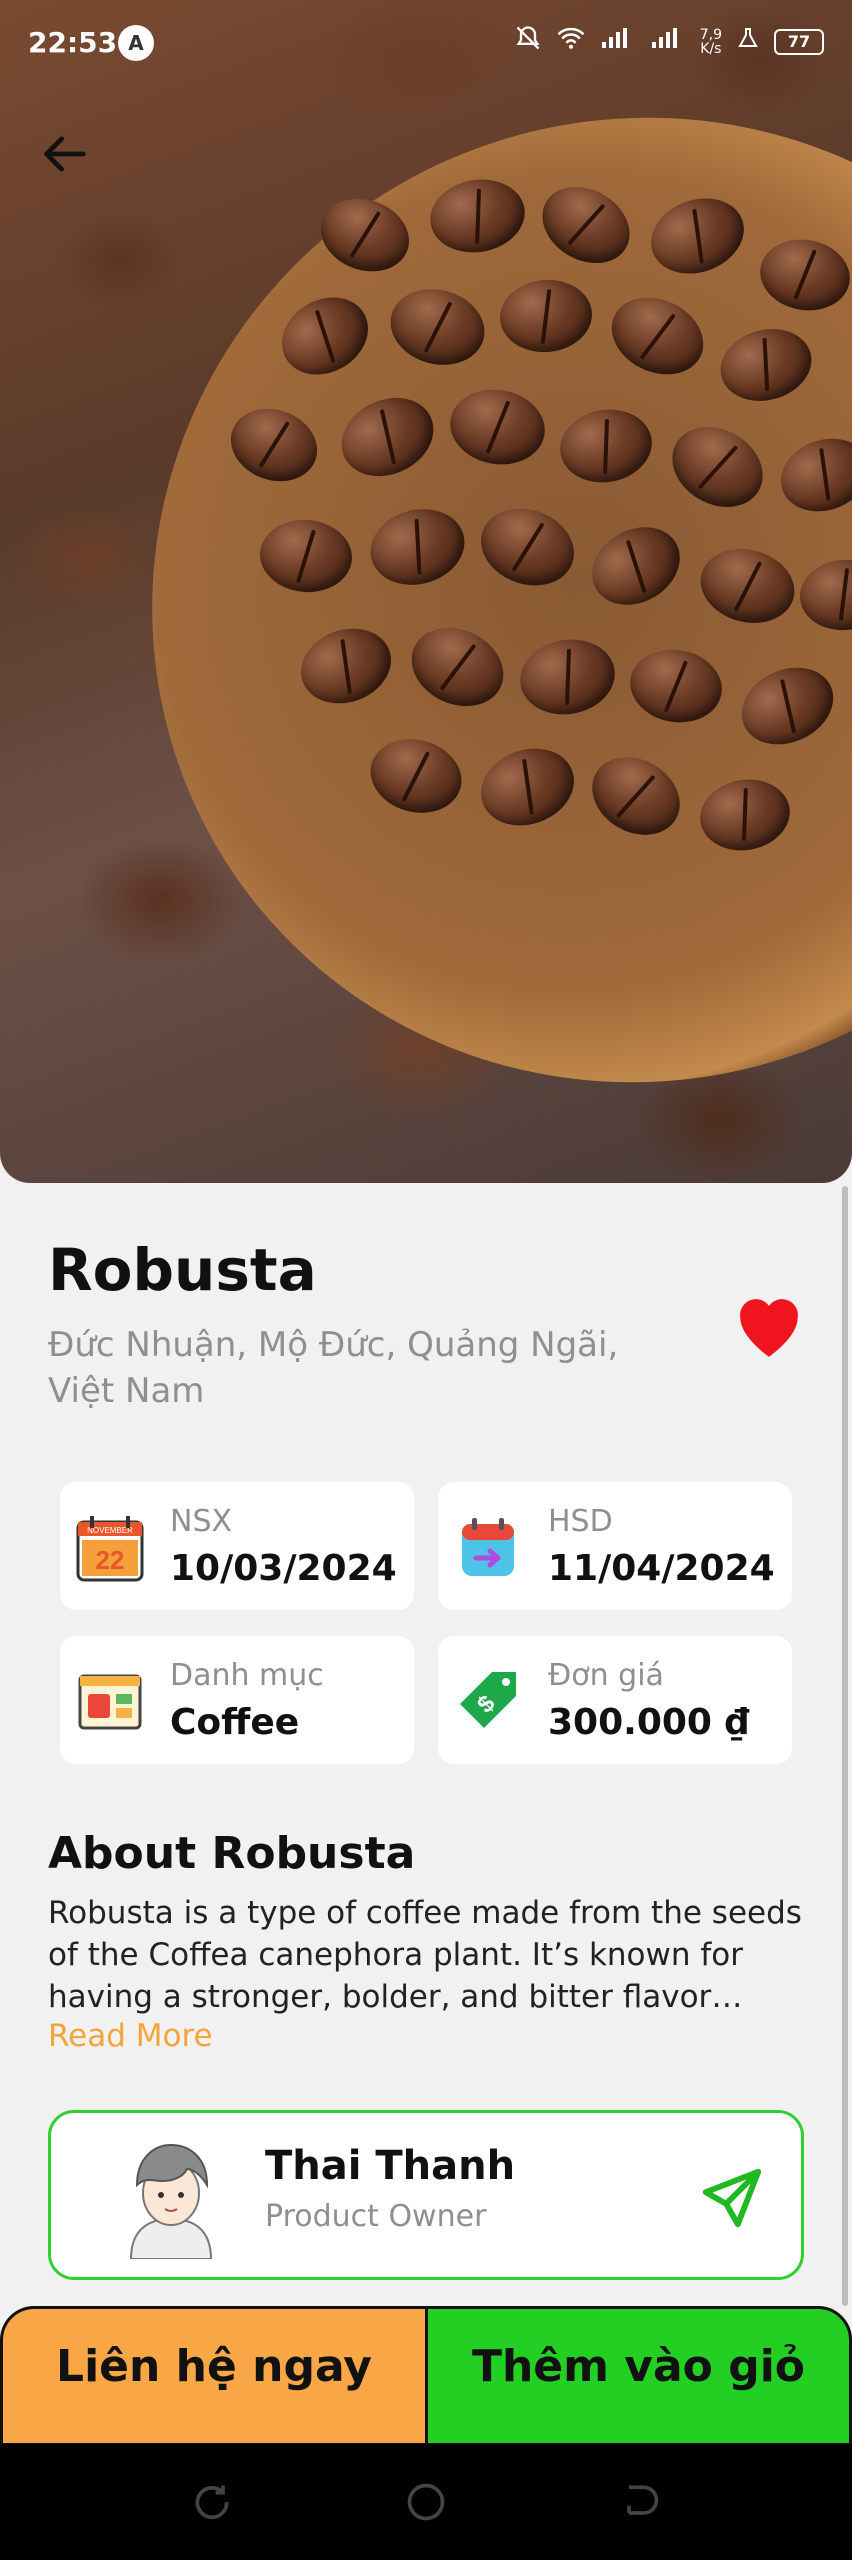  I want to click on recents-button, so click(212, 2502).